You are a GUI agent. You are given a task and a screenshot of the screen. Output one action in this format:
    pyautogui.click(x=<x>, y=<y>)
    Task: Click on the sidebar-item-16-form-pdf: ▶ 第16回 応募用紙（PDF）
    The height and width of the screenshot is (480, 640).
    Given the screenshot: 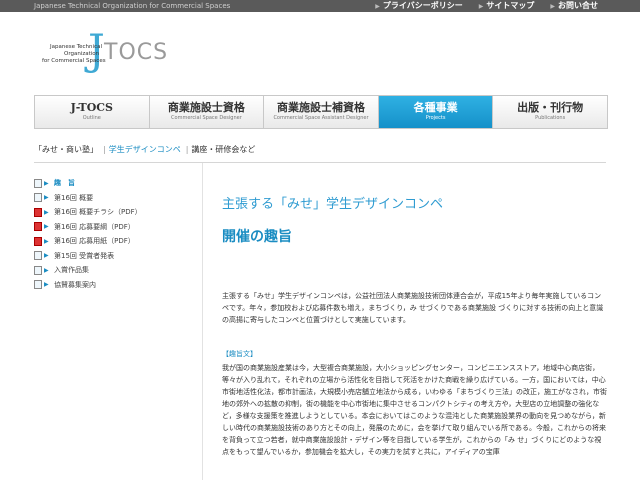 What is the action you would take?
    pyautogui.click(x=114, y=241)
    